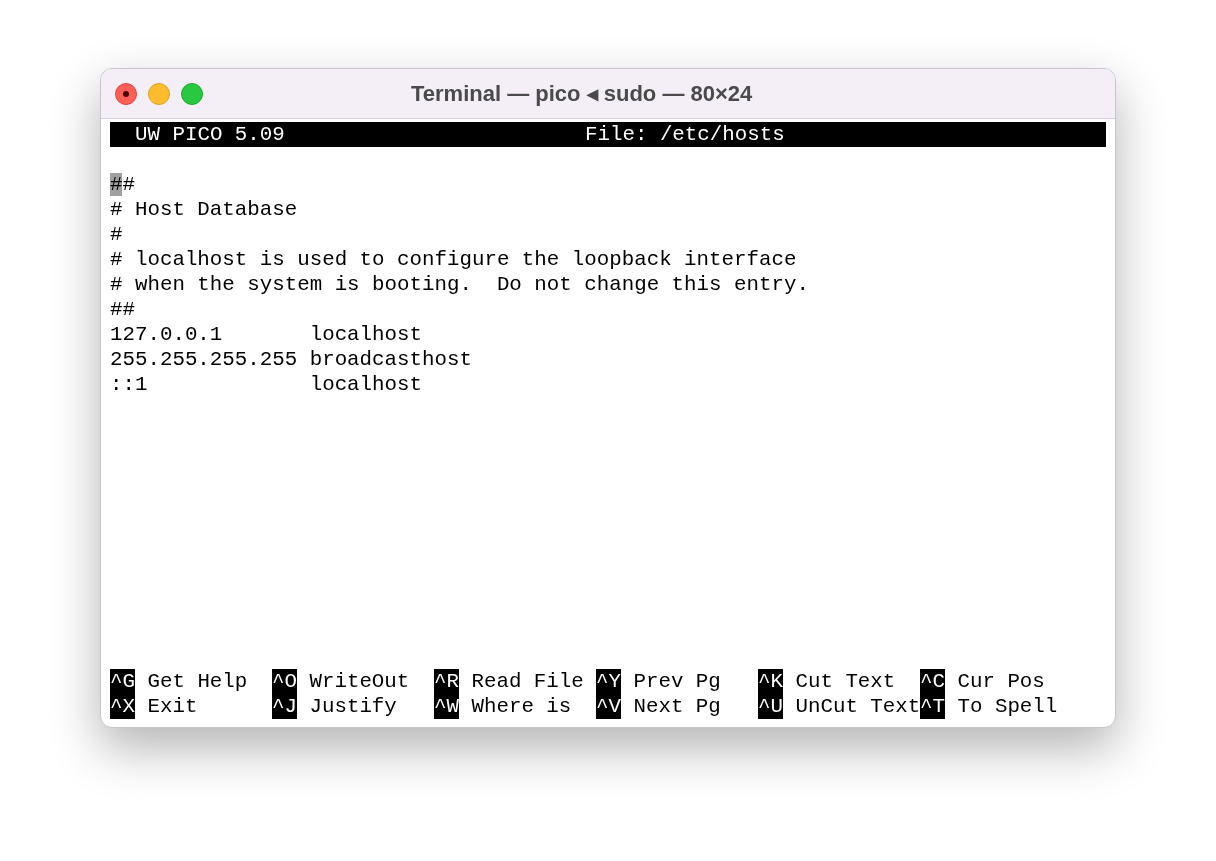 This screenshot has width=1216, height=861. Describe the element at coordinates (770, 681) in the screenshot. I see `shortcut-key: ^K` at that location.